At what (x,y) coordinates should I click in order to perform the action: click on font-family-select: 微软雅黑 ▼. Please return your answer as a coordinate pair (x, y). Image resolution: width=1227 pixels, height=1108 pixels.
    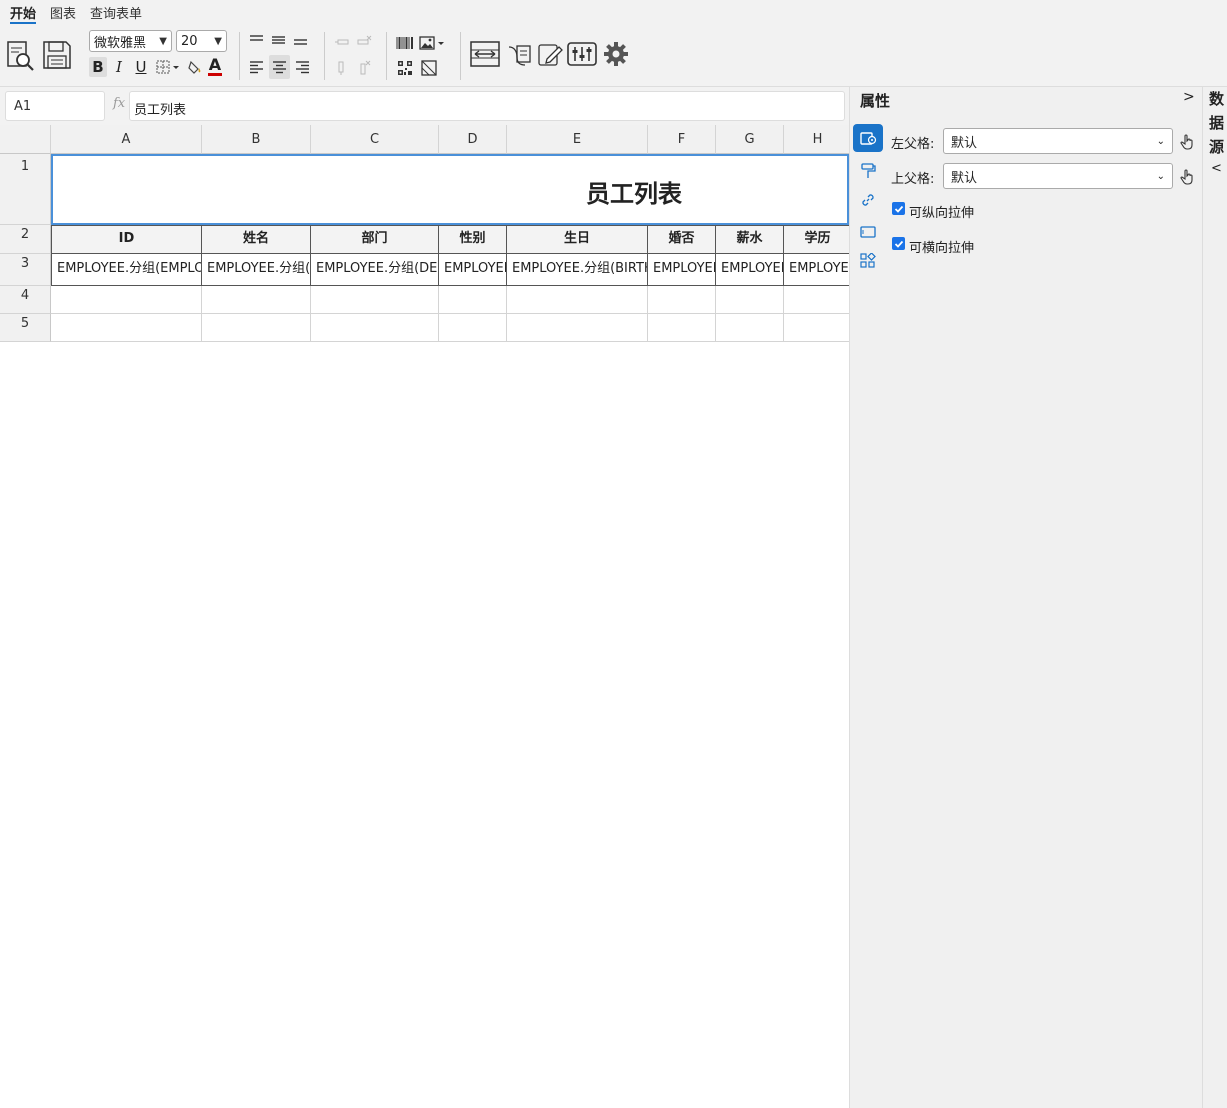
    Looking at the image, I should click on (130, 41).